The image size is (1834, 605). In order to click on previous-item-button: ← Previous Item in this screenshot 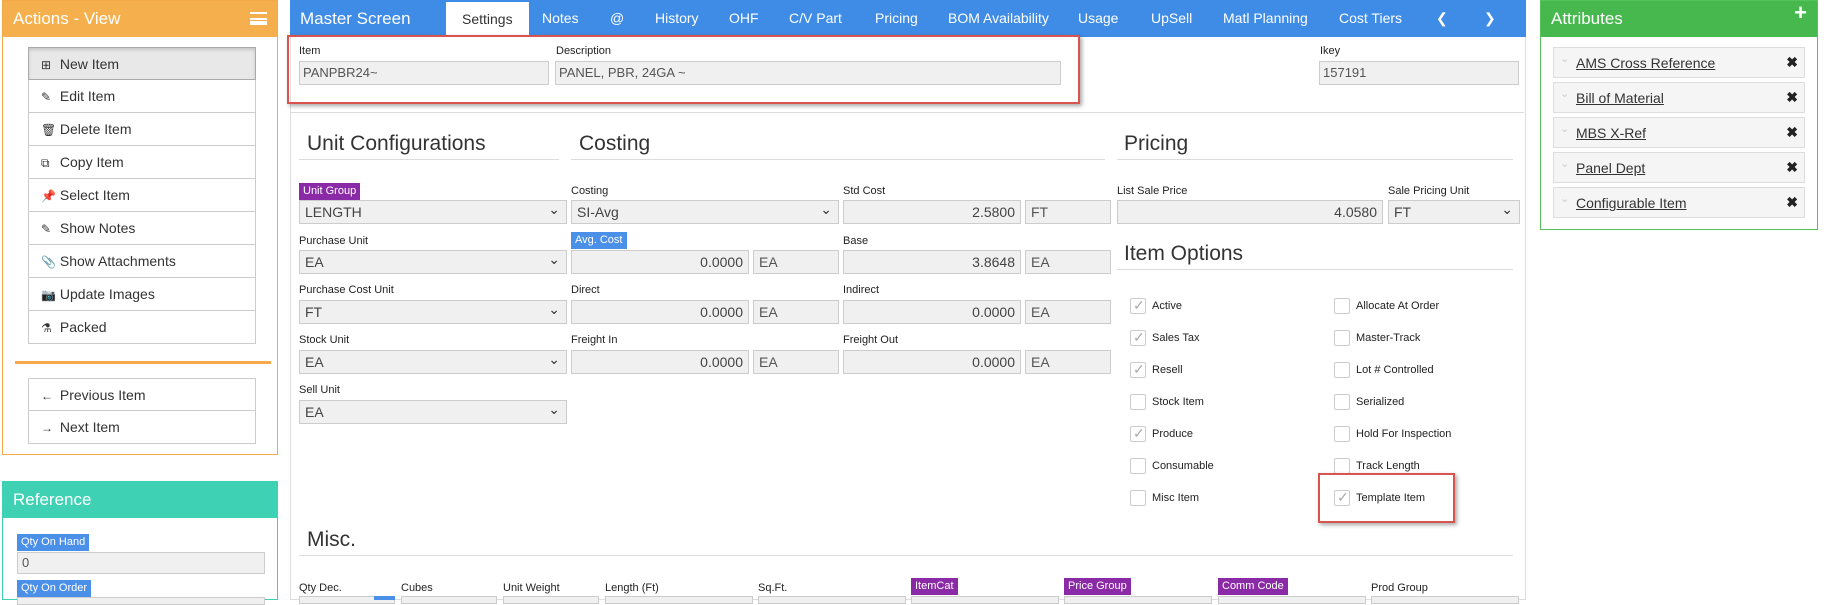, I will do `click(142, 394)`.